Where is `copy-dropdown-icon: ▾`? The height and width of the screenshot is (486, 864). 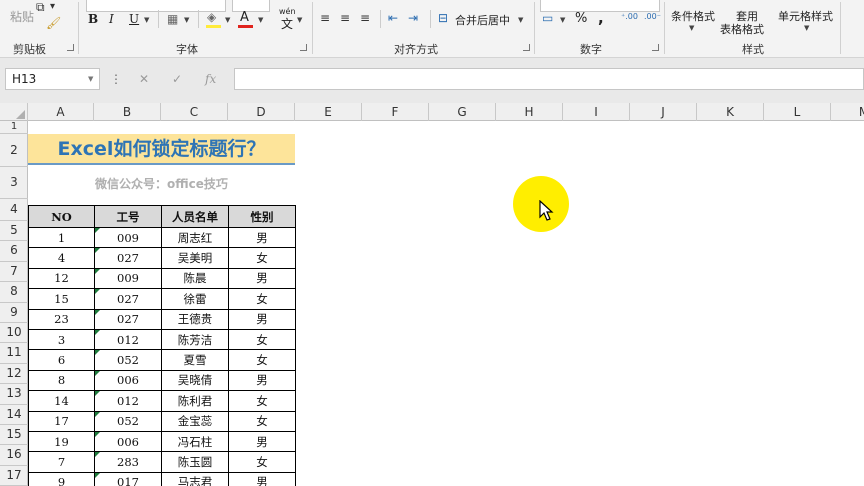 copy-dropdown-icon: ▾ is located at coordinates (52, 7).